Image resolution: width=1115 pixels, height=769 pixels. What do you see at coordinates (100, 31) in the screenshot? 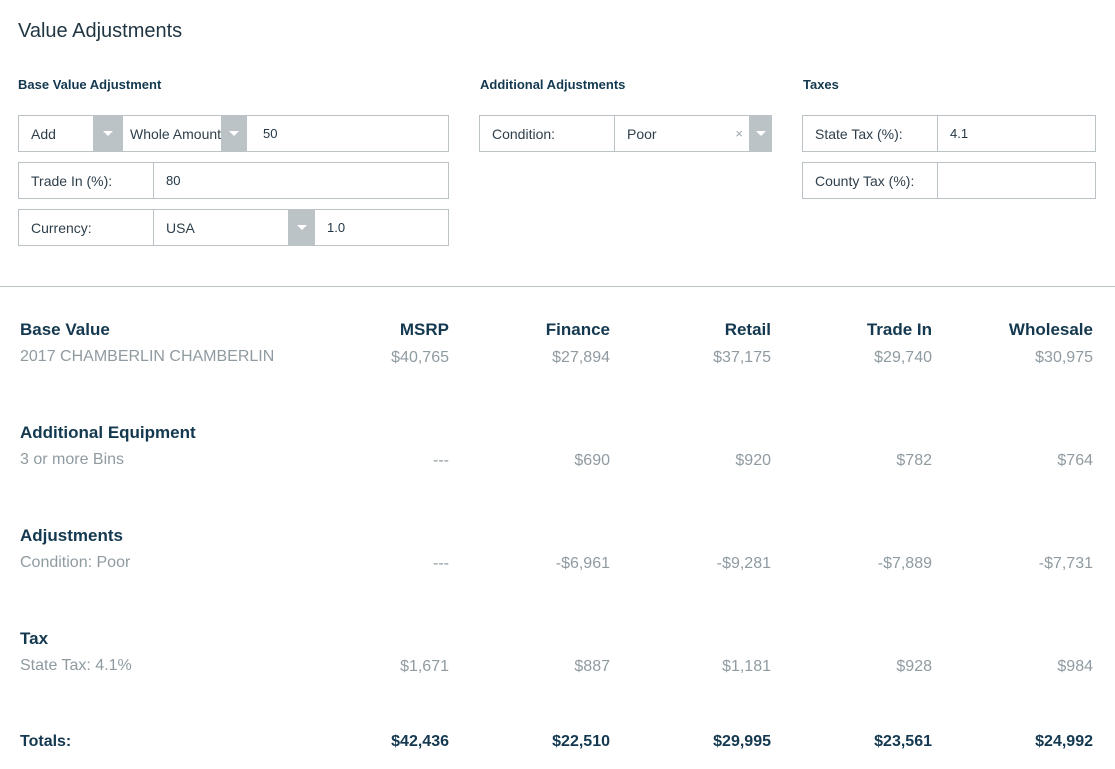
I see `page-title: Value Adjustments` at bounding box center [100, 31].